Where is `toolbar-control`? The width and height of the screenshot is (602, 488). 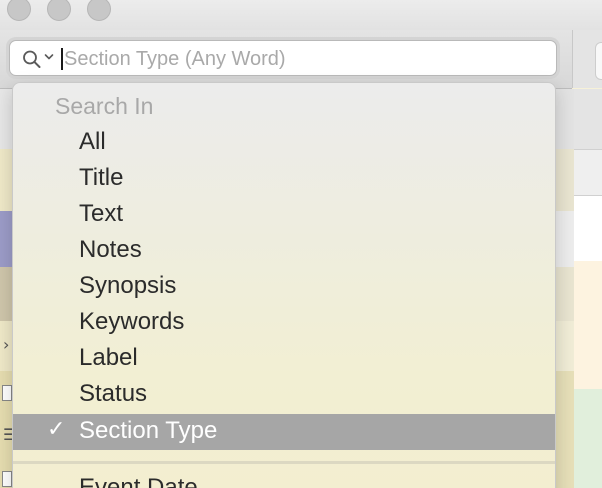 toolbar-control is located at coordinates (598, 61).